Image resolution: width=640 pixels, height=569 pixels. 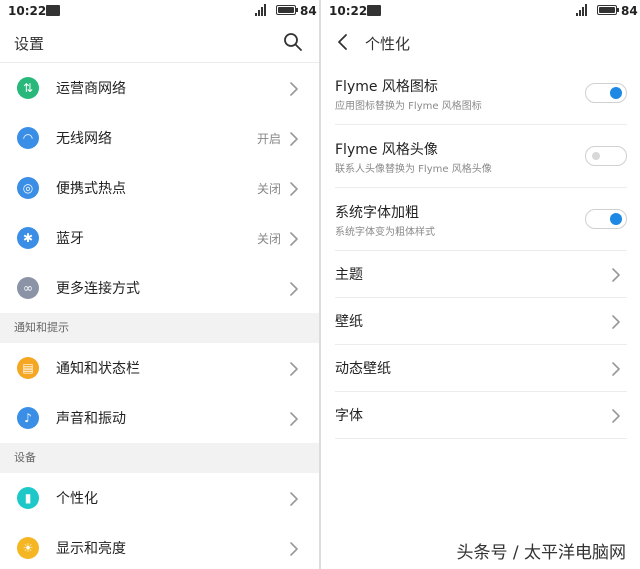 What do you see at coordinates (98, 369) in the screenshot?
I see `settings-row-label: 通知和状态栏` at bounding box center [98, 369].